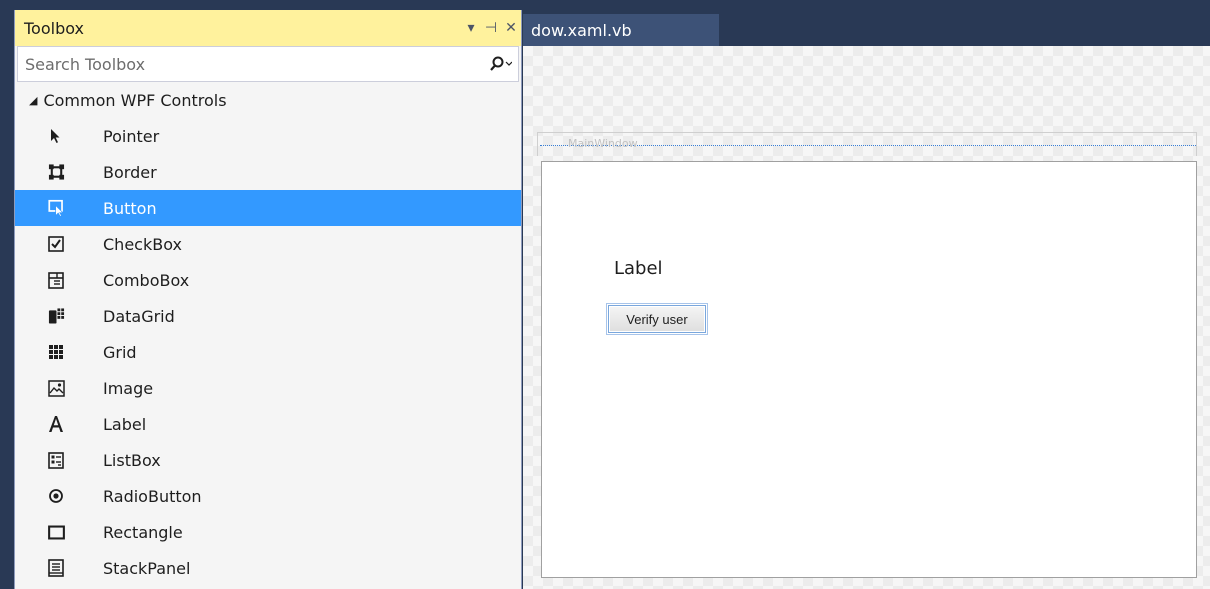 This screenshot has height=589, width=1210. Describe the element at coordinates (40, 280) in the screenshot. I see `combobox-icon` at that location.